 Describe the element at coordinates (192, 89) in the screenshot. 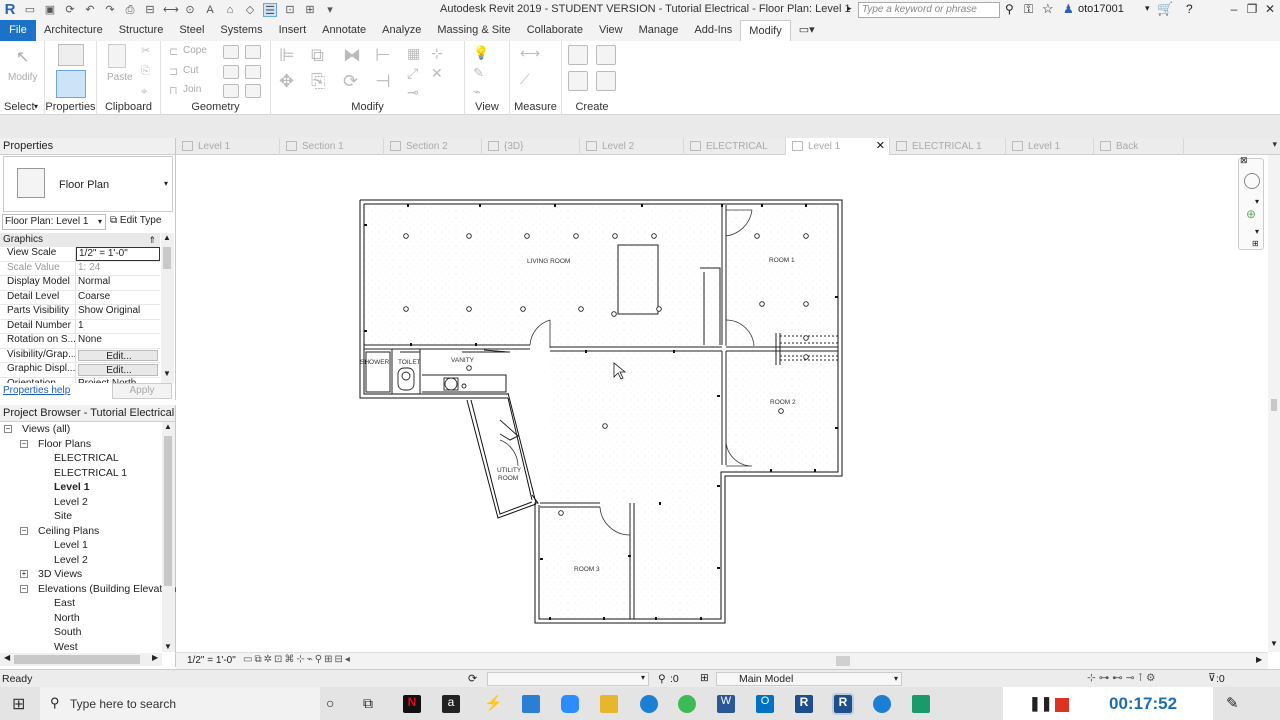

I see `join-button: Join` at that location.